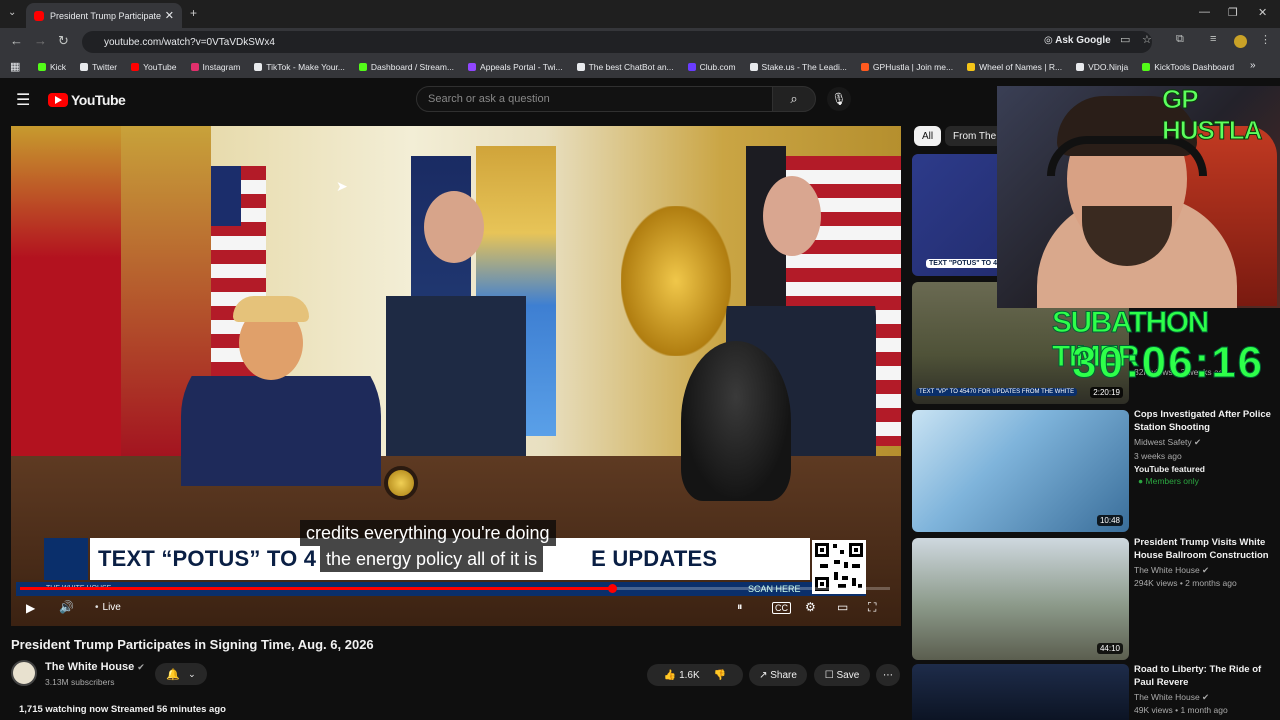  What do you see at coordinates (1198, 442) in the screenshot?
I see `verified-icon: ✔` at bounding box center [1198, 442].